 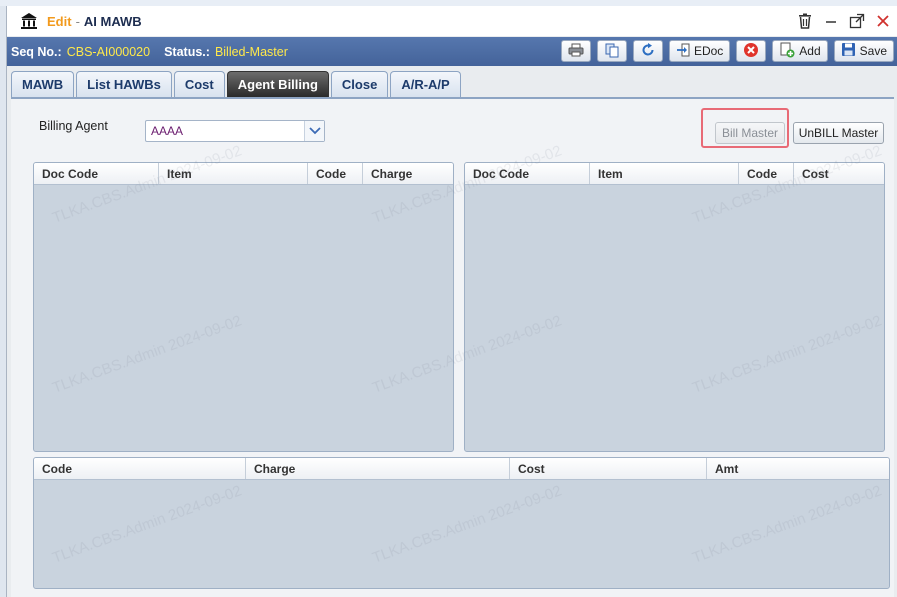 I want to click on close-icon, so click(x=883, y=21).